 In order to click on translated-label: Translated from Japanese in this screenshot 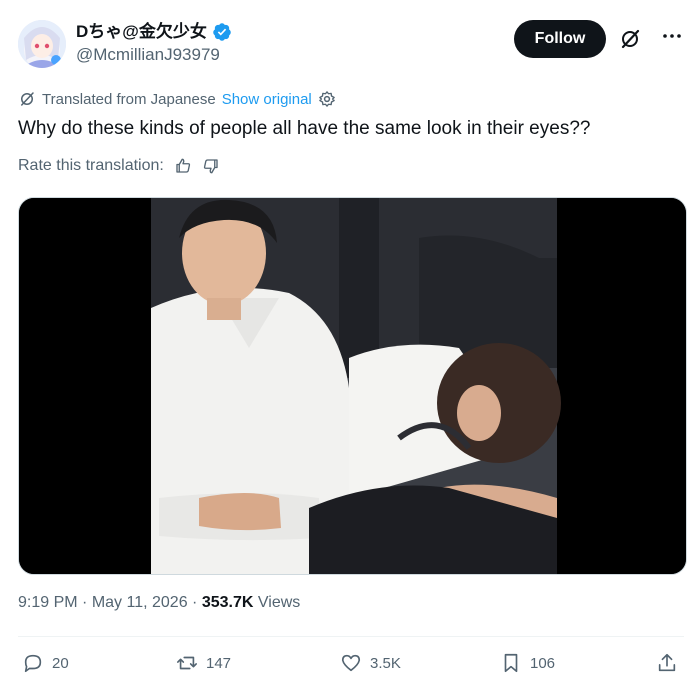, I will do `click(129, 99)`.